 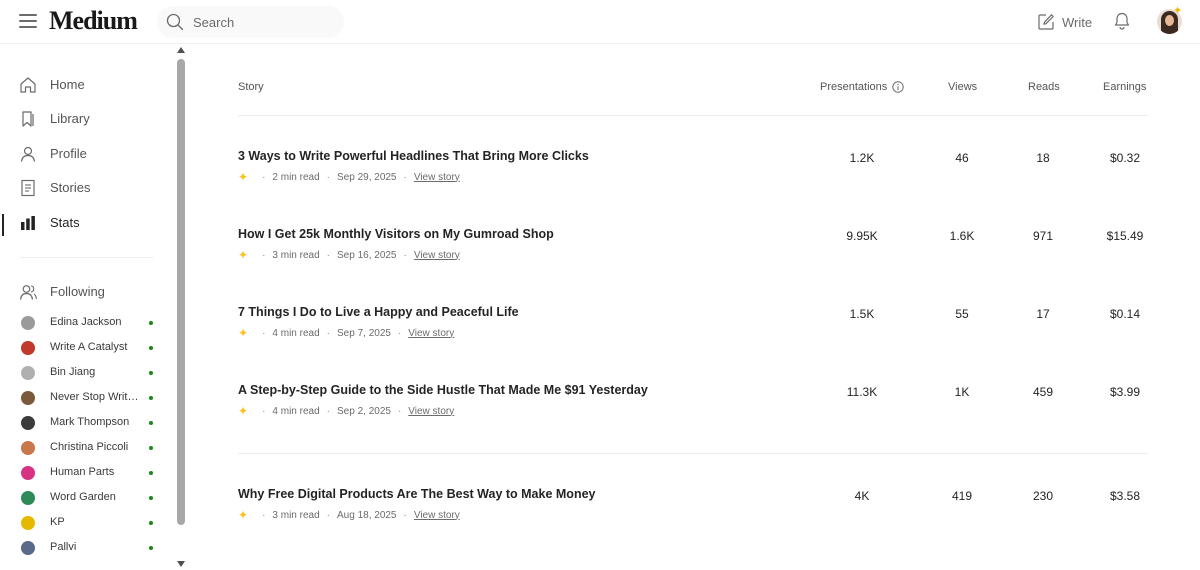 I want to click on read-time: 4 min read, so click(x=296, y=411).